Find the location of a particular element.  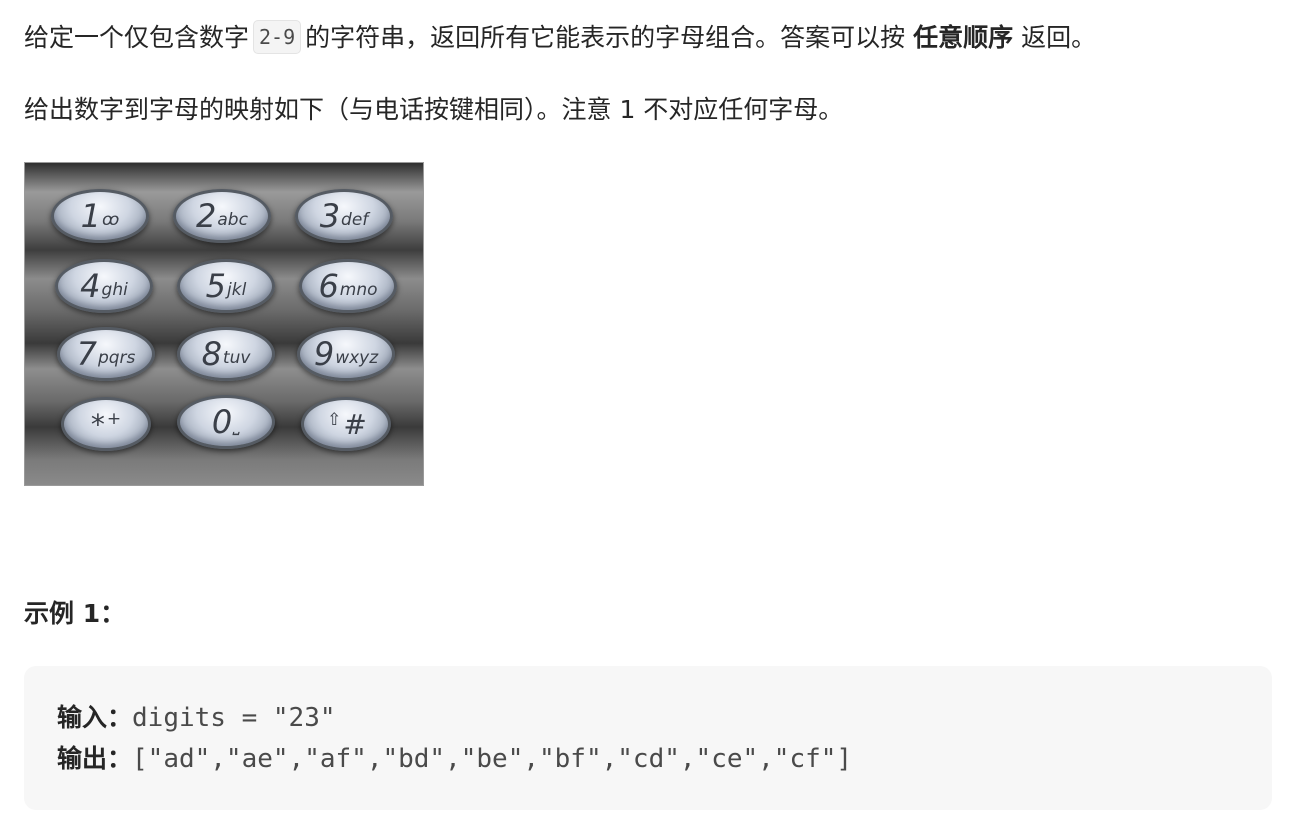

example-input-line: 输入：digits = "23" is located at coordinates (196, 718).